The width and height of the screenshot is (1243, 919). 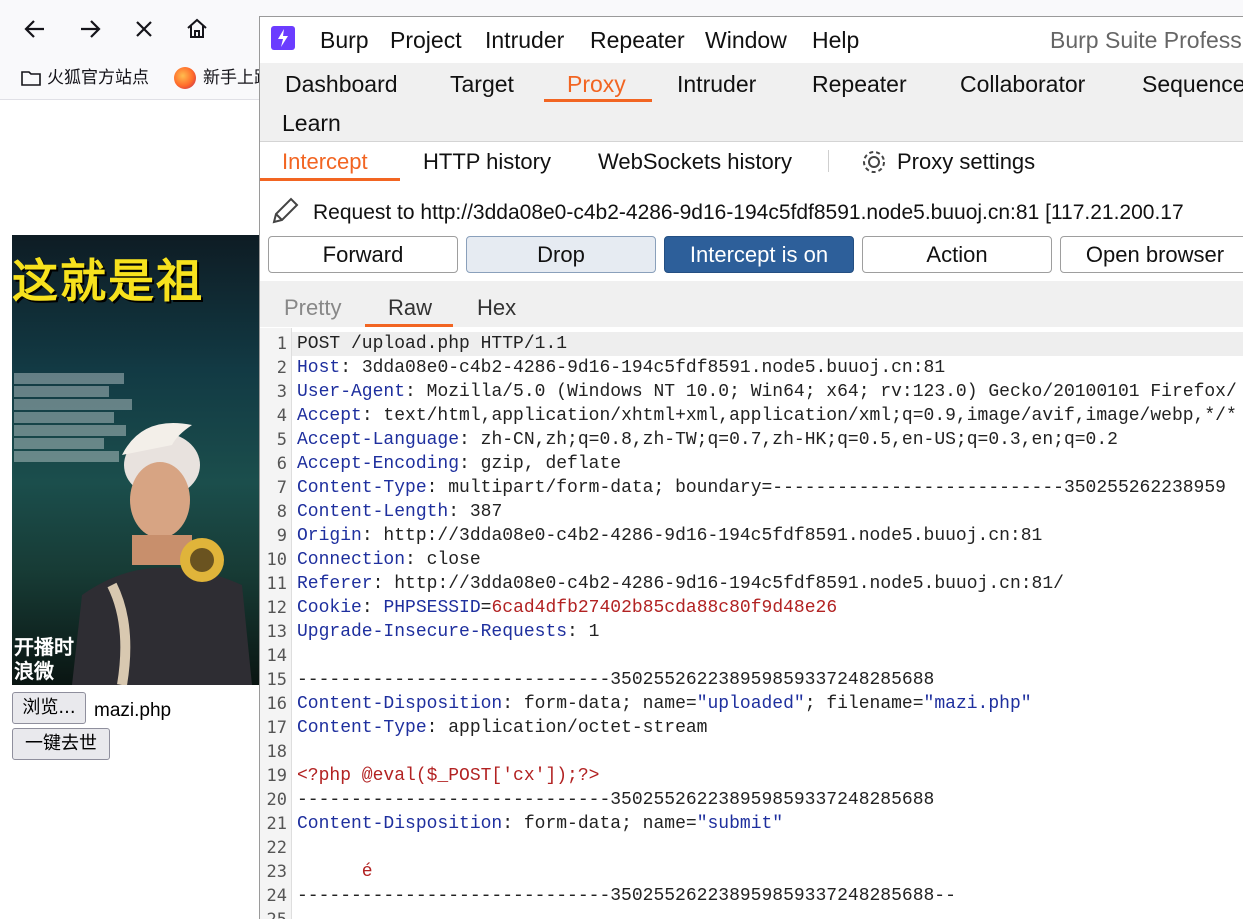 What do you see at coordinates (44, 647) in the screenshot?
I see `poster-corner-line: 开播时` at bounding box center [44, 647].